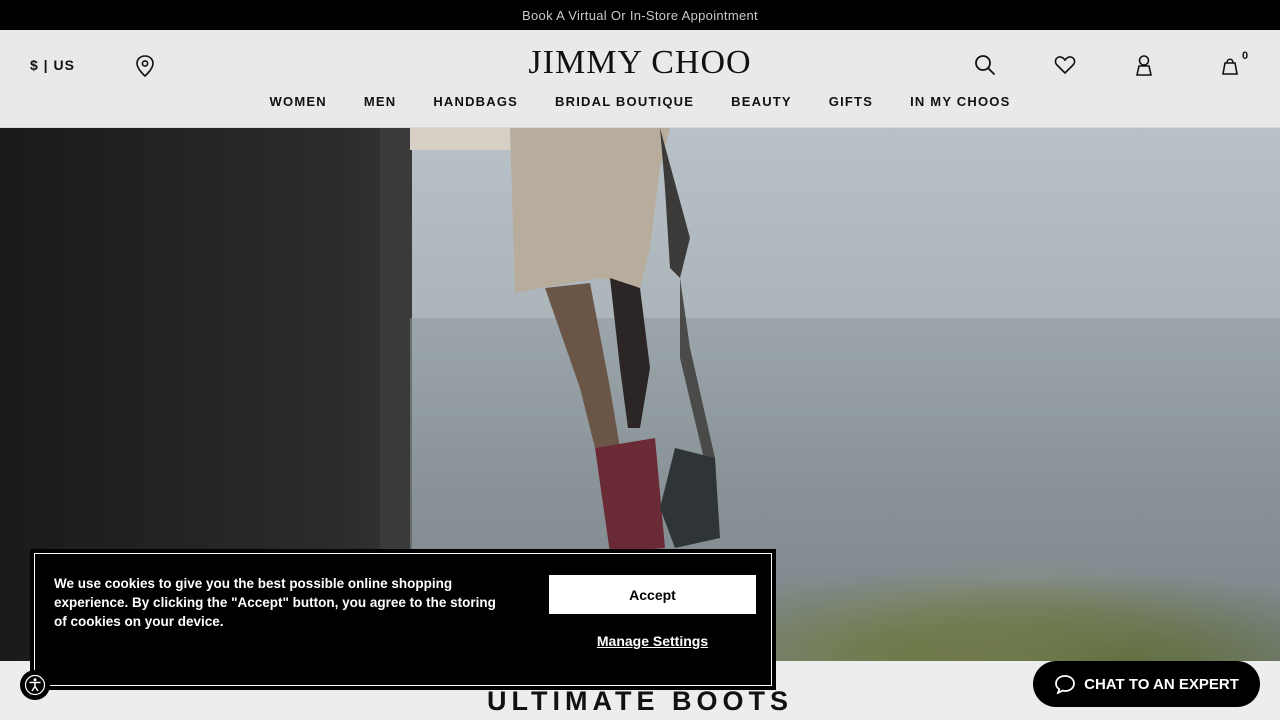 The width and height of the screenshot is (1280, 720). What do you see at coordinates (1020, 609) in the screenshot?
I see `hero-plants` at bounding box center [1020, 609].